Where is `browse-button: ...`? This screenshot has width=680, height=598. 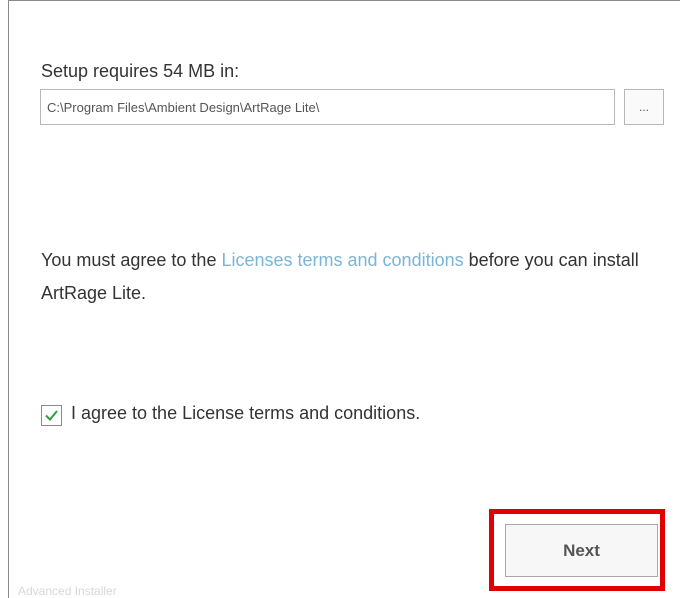
browse-button: ... is located at coordinates (644, 107).